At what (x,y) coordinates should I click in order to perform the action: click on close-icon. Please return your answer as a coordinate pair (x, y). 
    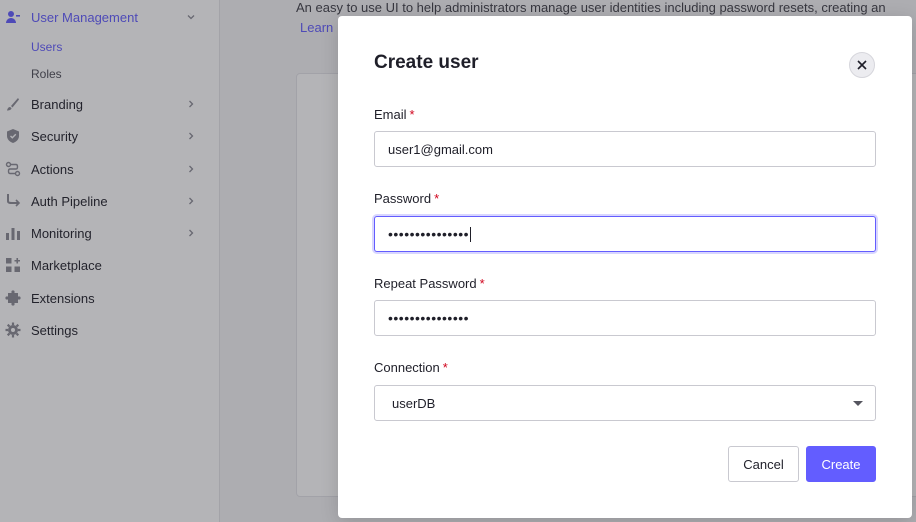
    Looking at the image, I should click on (862, 65).